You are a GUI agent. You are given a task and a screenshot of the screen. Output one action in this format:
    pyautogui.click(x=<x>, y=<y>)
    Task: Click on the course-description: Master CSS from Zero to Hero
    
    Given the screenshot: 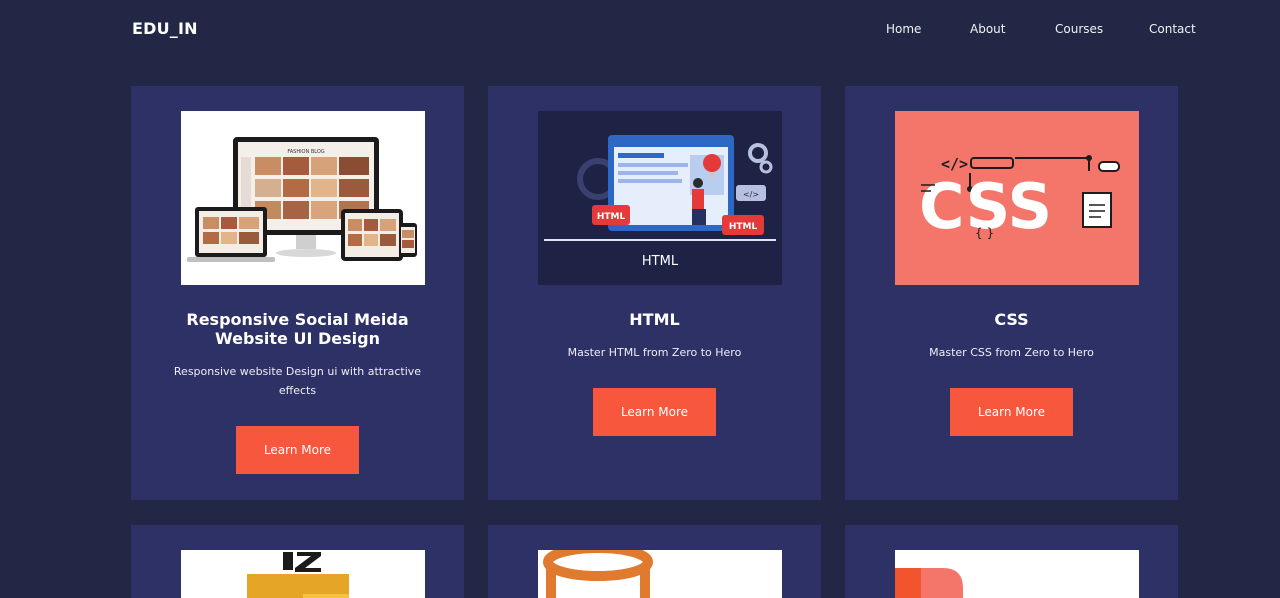 What is the action you would take?
    pyautogui.click(x=1011, y=352)
    